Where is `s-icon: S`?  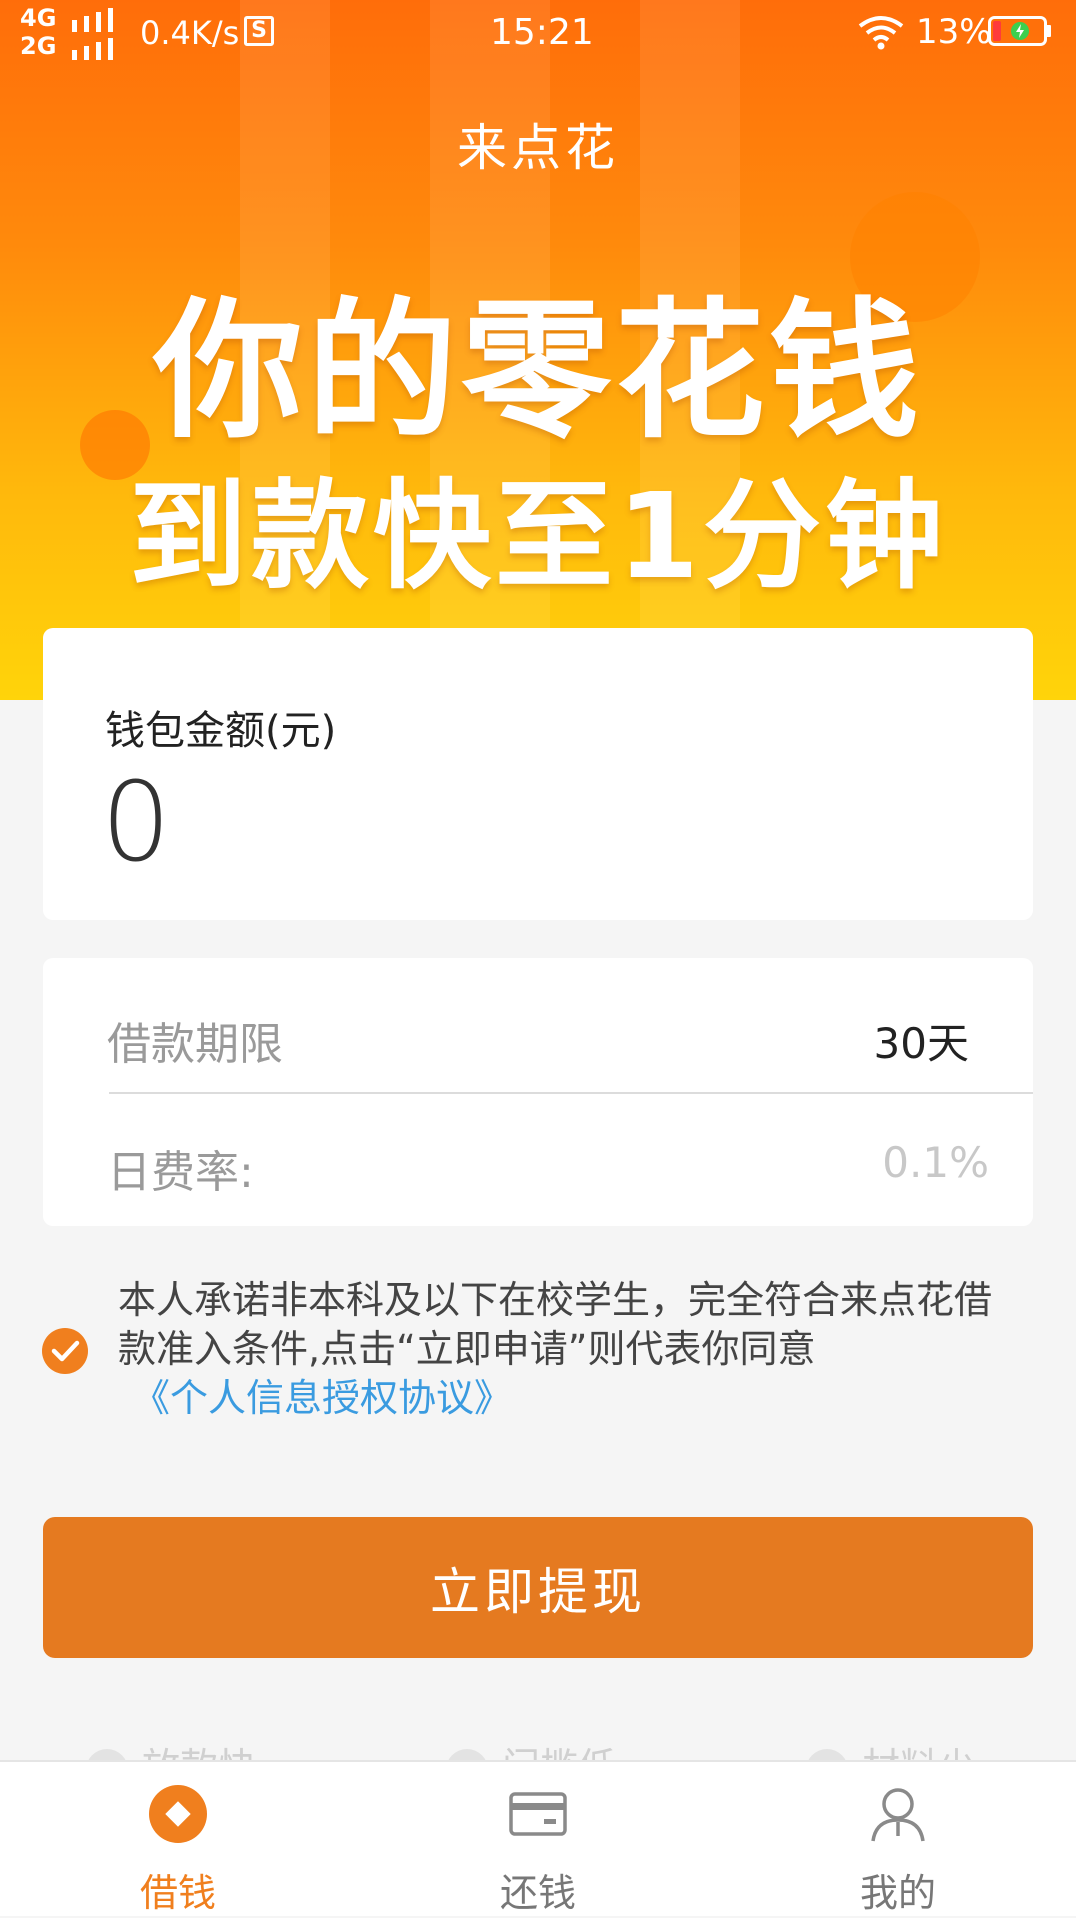 s-icon: S is located at coordinates (259, 31).